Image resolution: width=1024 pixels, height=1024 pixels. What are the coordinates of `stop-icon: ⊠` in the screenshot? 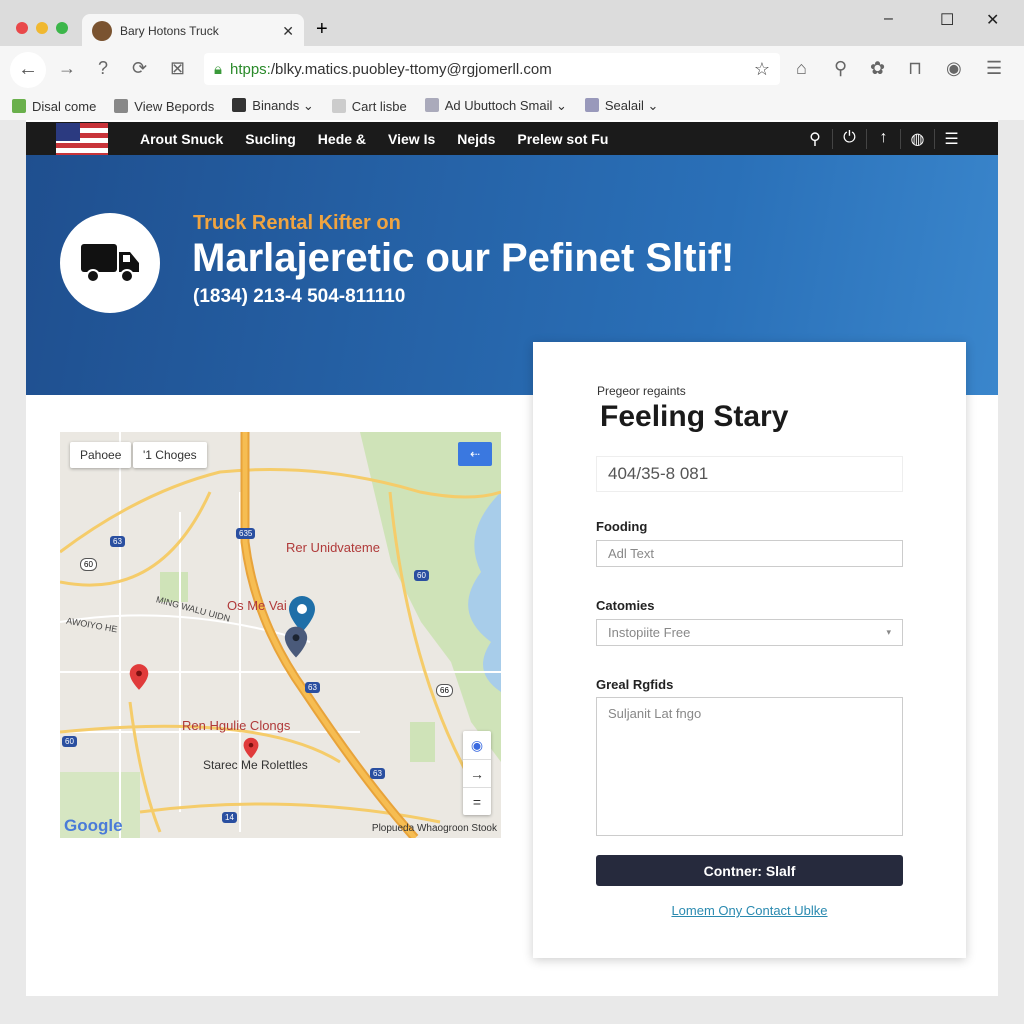 It's located at (177, 68).